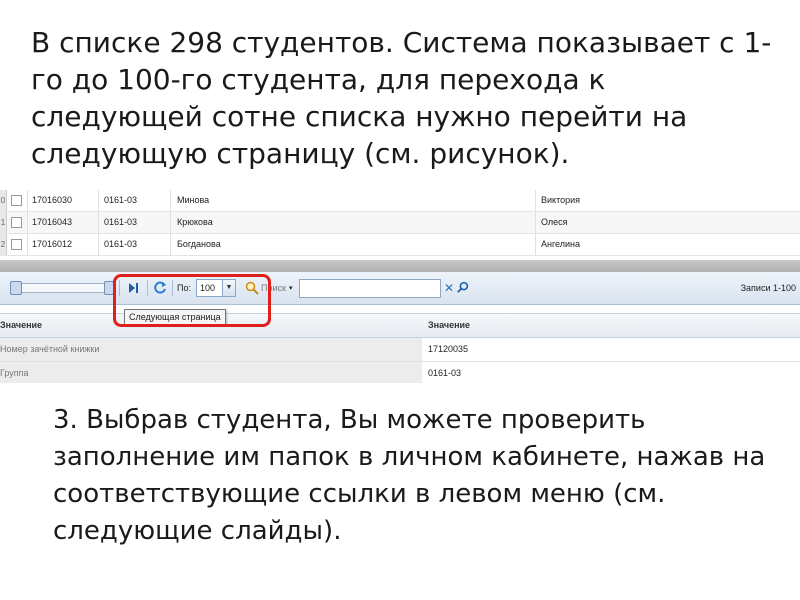  I want to click on records-count: Записи 1-100, so click(768, 288).